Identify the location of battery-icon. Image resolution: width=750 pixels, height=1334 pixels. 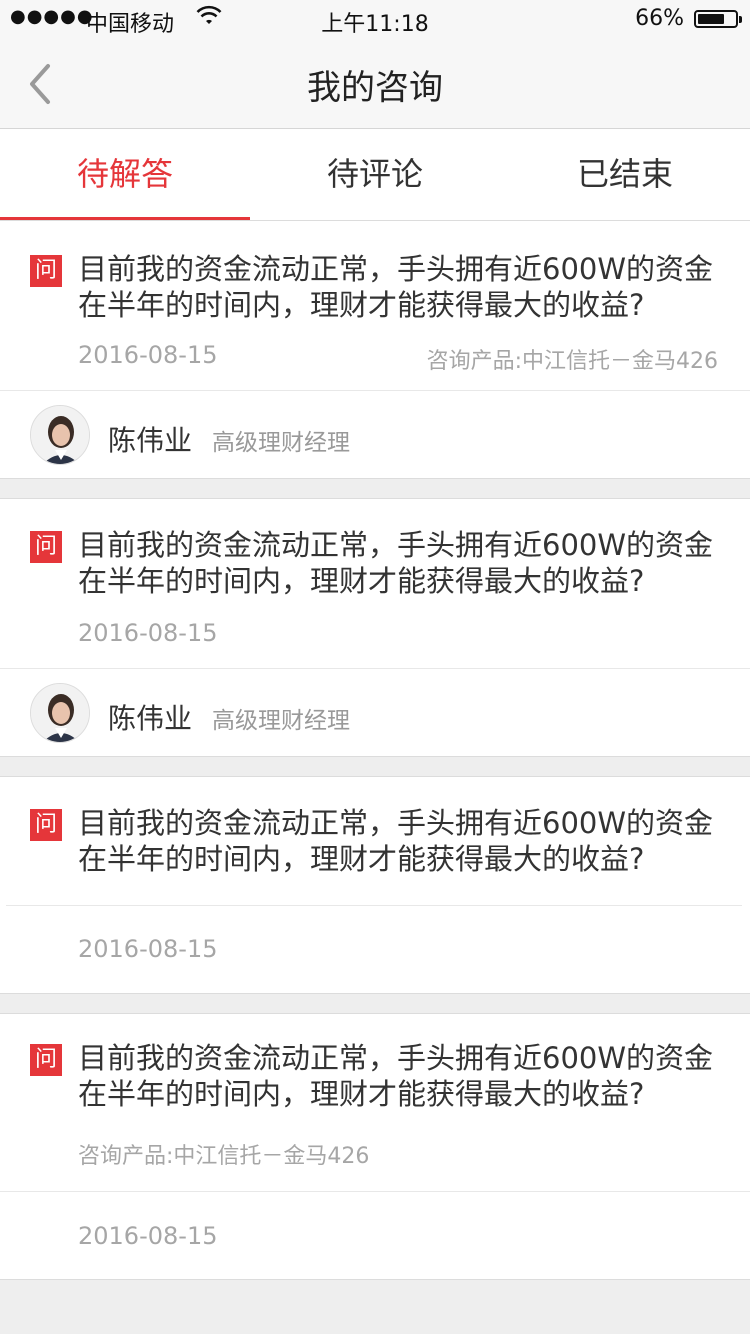
(718, 19).